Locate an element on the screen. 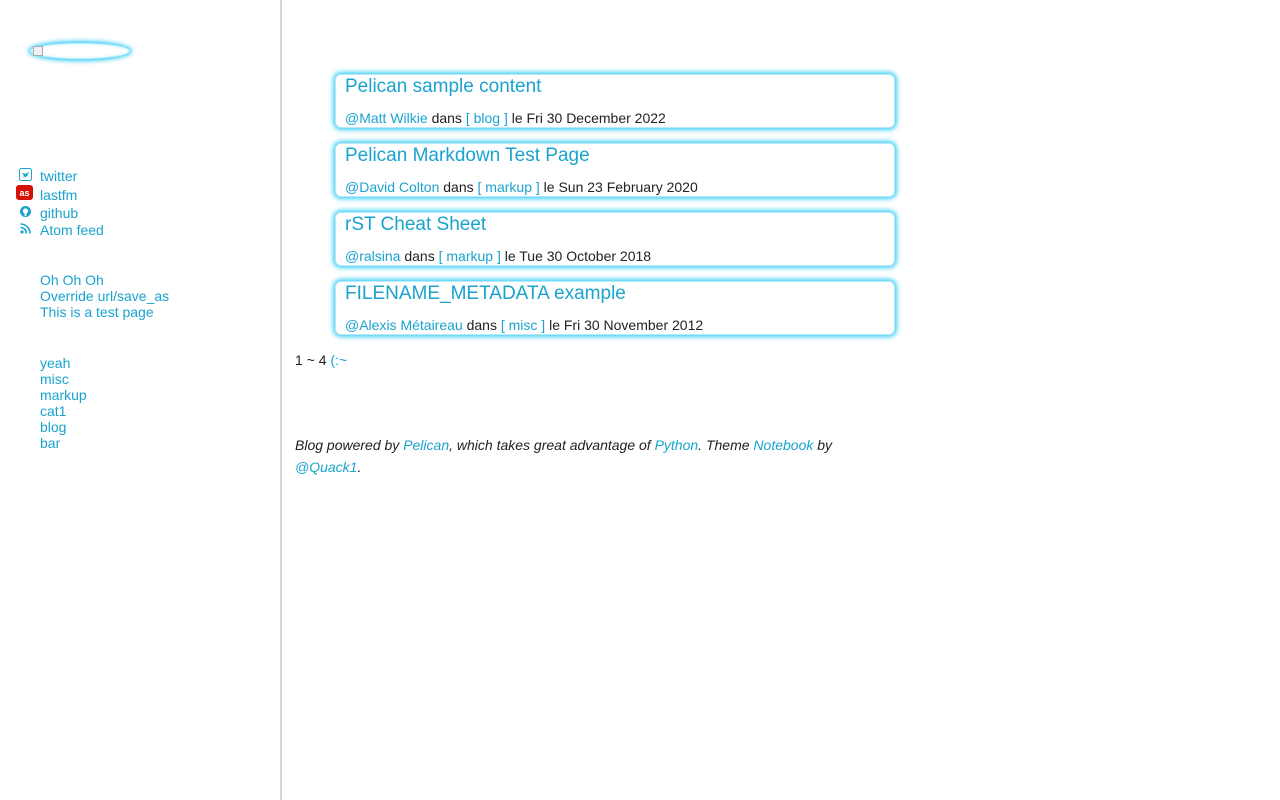 The width and height of the screenshot is (1280, 800). github-link: github is located at coordinates (59, 213).